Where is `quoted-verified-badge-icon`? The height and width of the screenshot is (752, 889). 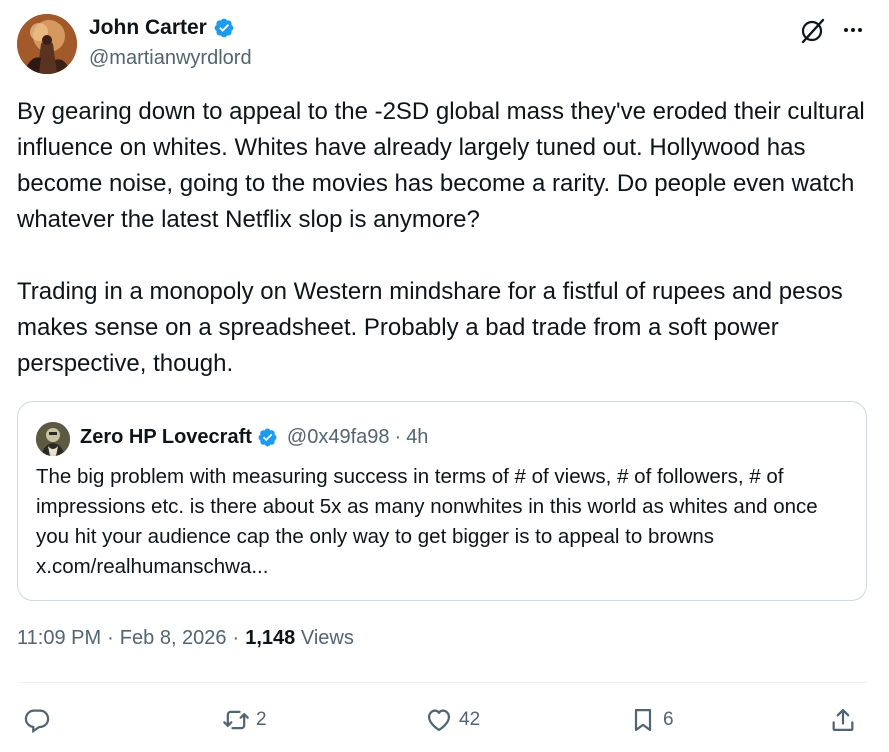 quoted-verified-badge-icon is located at coordinates (267, 437).